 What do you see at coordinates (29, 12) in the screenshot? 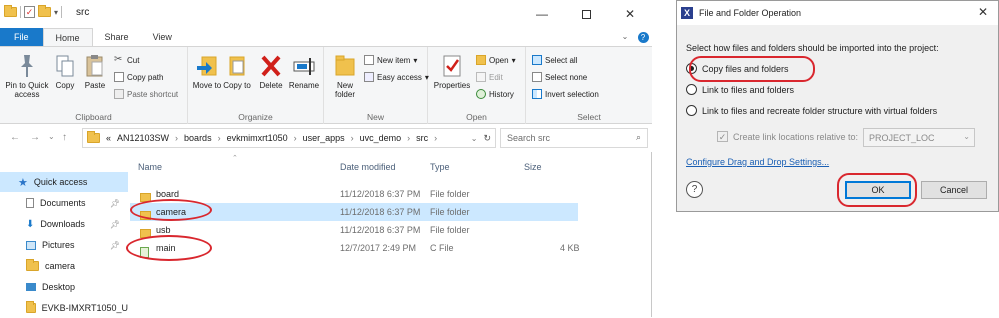
I see `properties-qat-icon: ✓` at bounding box center [29, 12].